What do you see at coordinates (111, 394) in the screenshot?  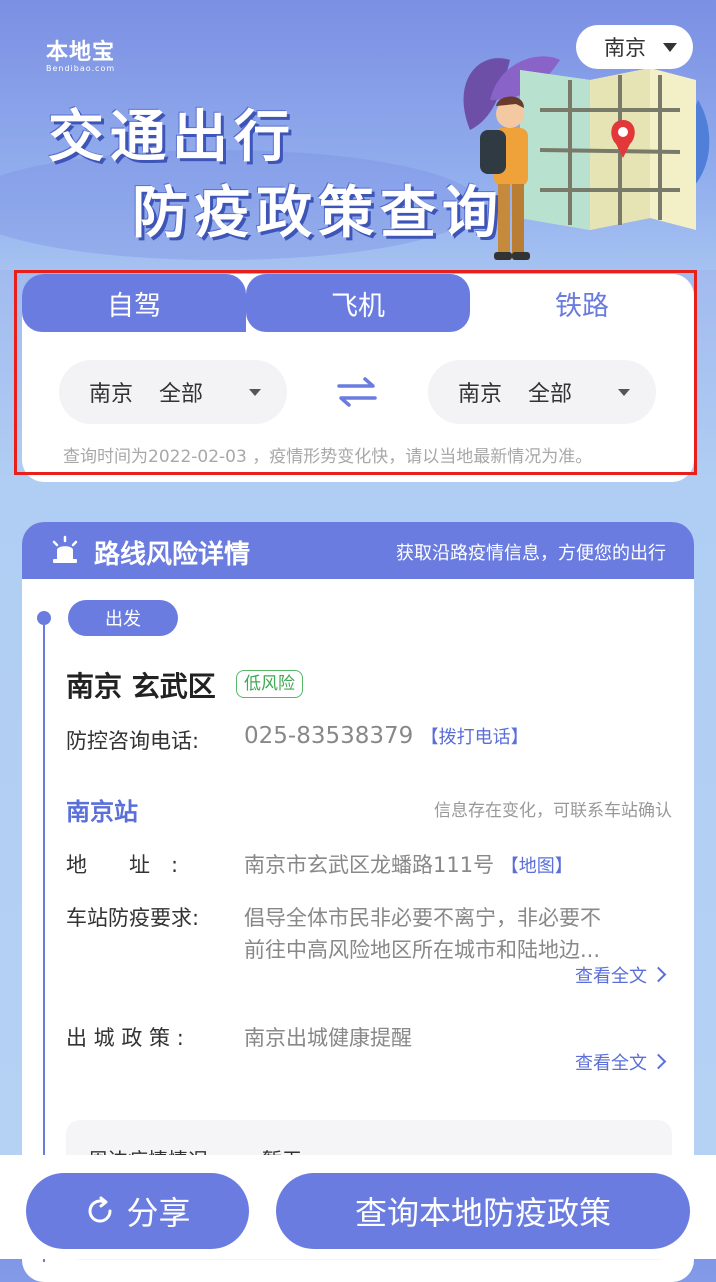 I see `from-city: 南京` at bounding box center [111, 394].